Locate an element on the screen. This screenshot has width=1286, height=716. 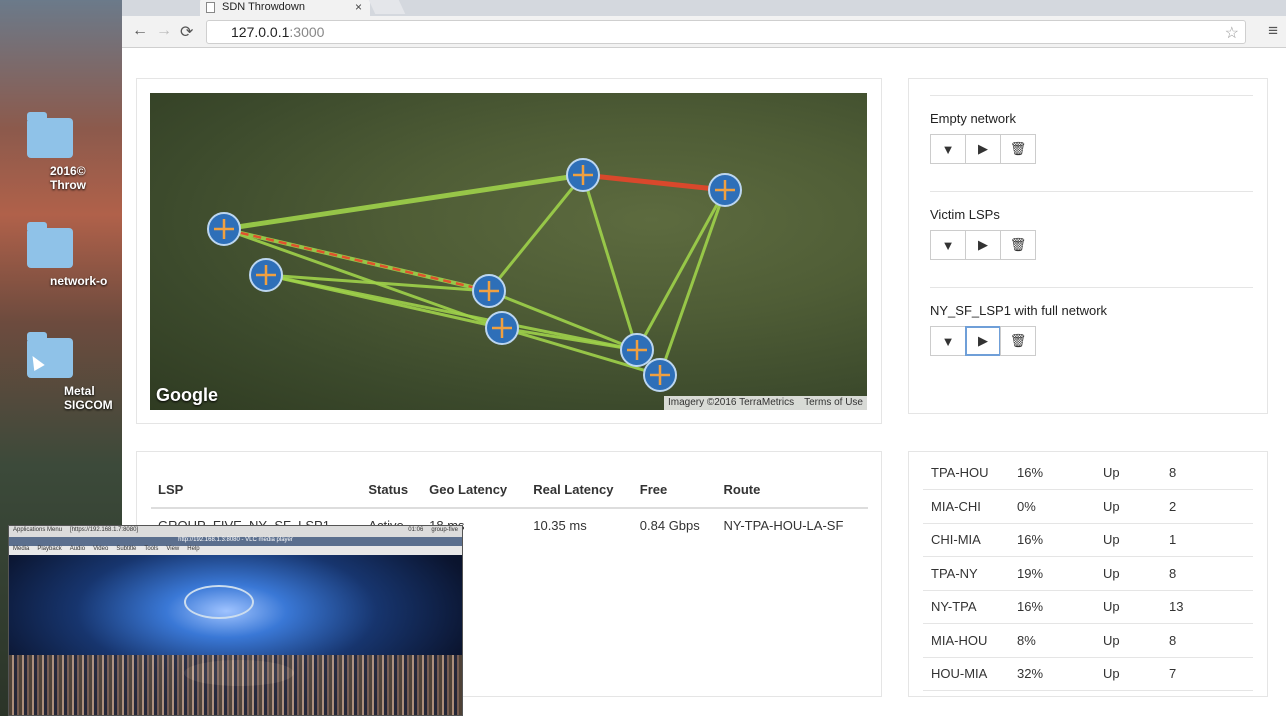
table-row: NY-TPA 16% Up 13 is located at coordinates (1088, 607).